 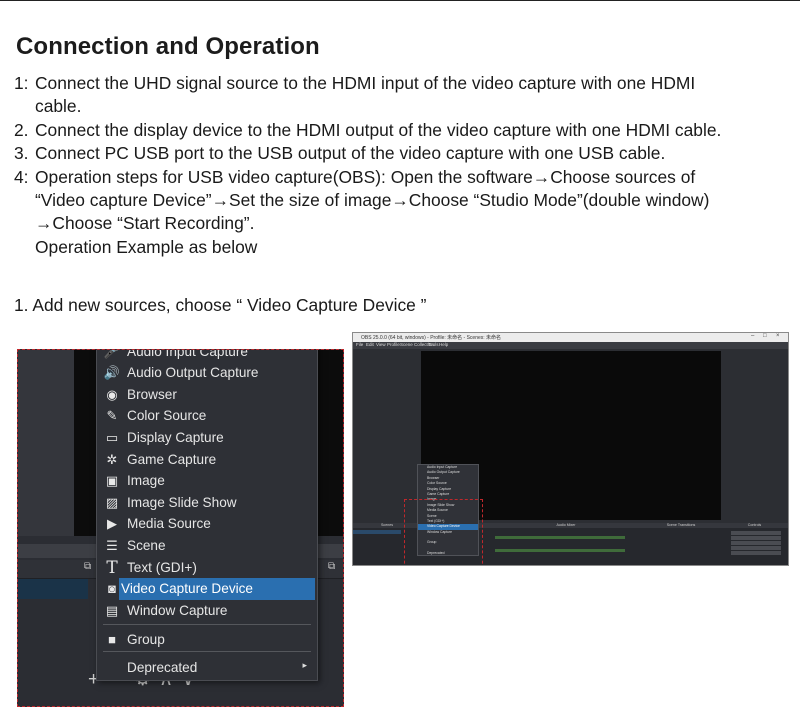 What do you see at coordinates (370, 344) in the screenshot?
I see `menu-edit: Edit` at bounding box center [370, 344].